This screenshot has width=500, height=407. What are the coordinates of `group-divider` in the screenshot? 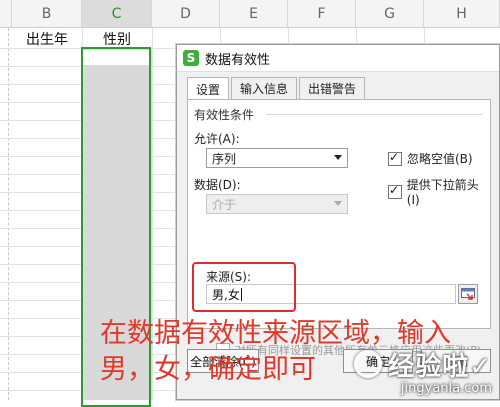 It's located at (374, 114).